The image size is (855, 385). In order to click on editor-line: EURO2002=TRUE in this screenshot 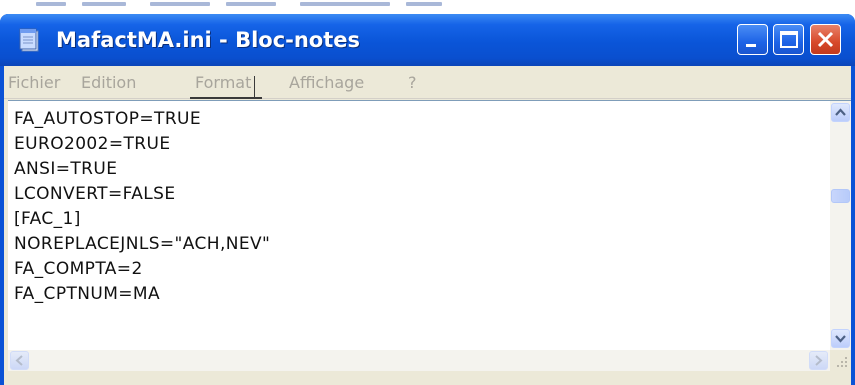, I will do `click(92, 144)`.